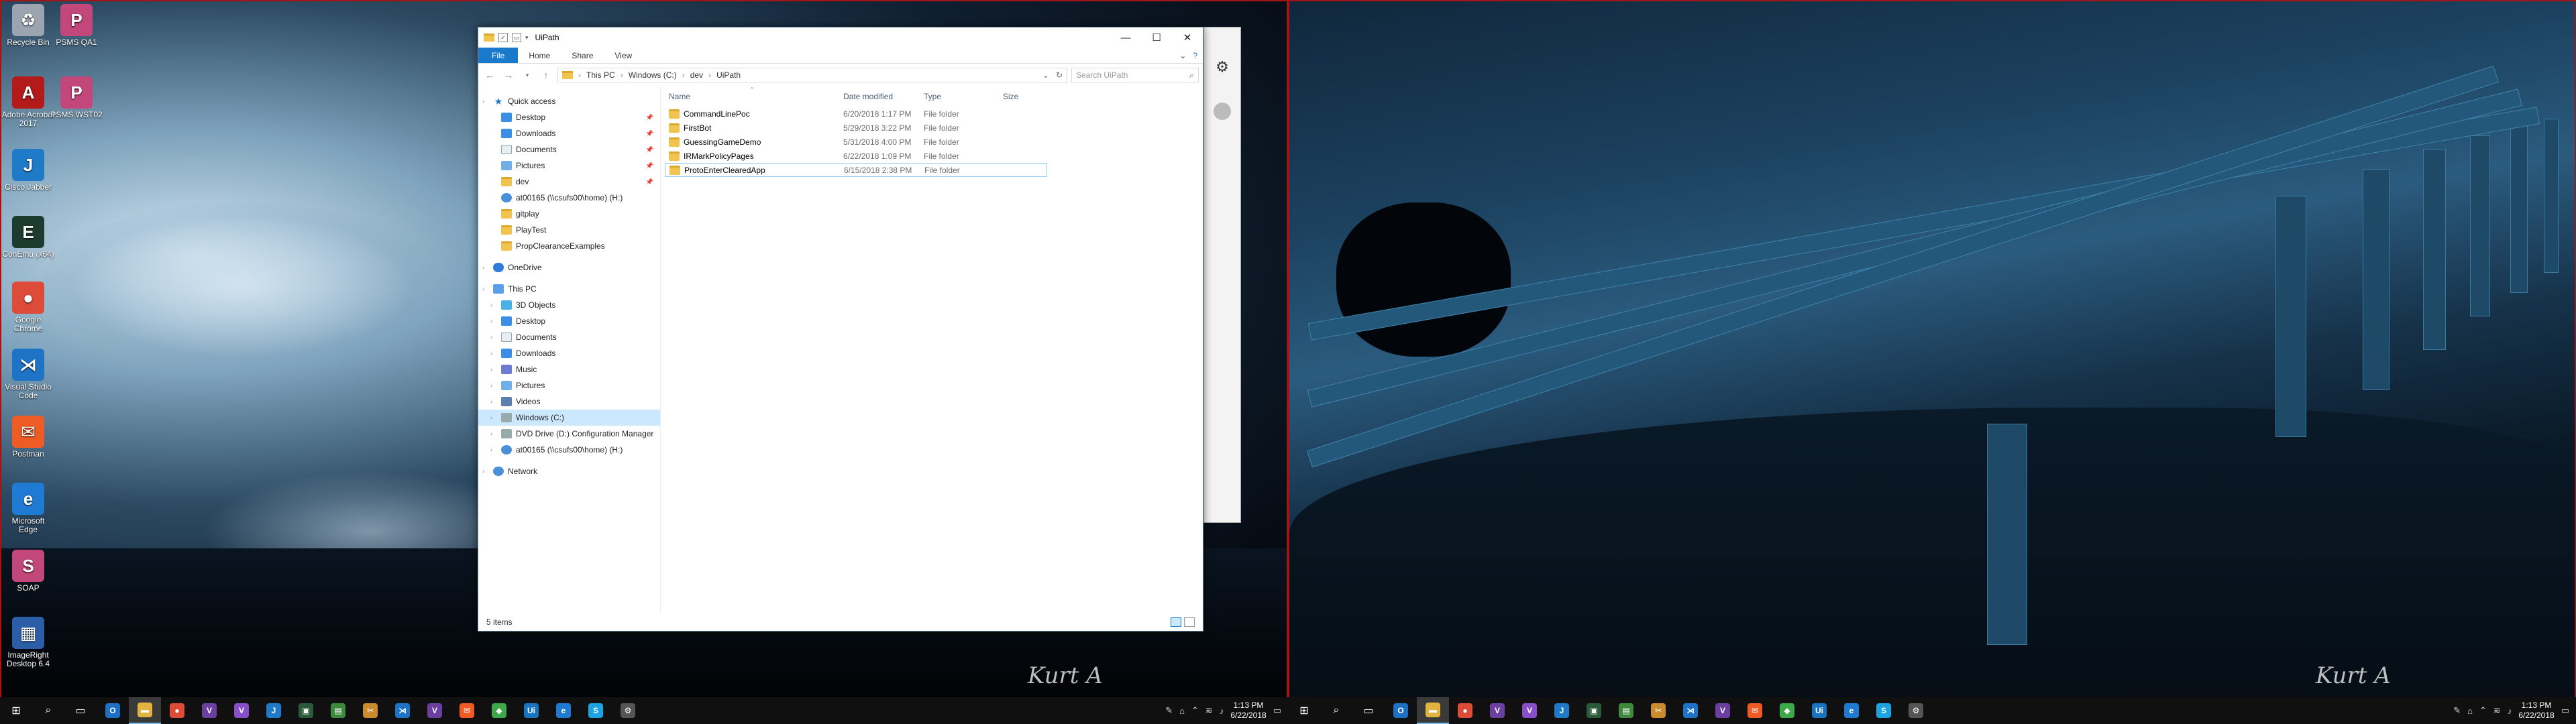 This screenshot has width=2576, height=724. What do you see at coordinates (2457, 710) in the screenshot?
I see `pen-icon: ✎` at bounding box center [2457, 710].